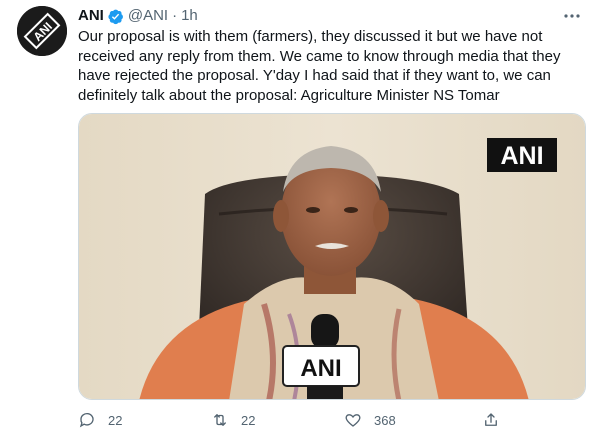  What do you see at coordinates (189, 16) in the screenshot?
I see `timestamp: 1h` at bounding box center [189, 16].